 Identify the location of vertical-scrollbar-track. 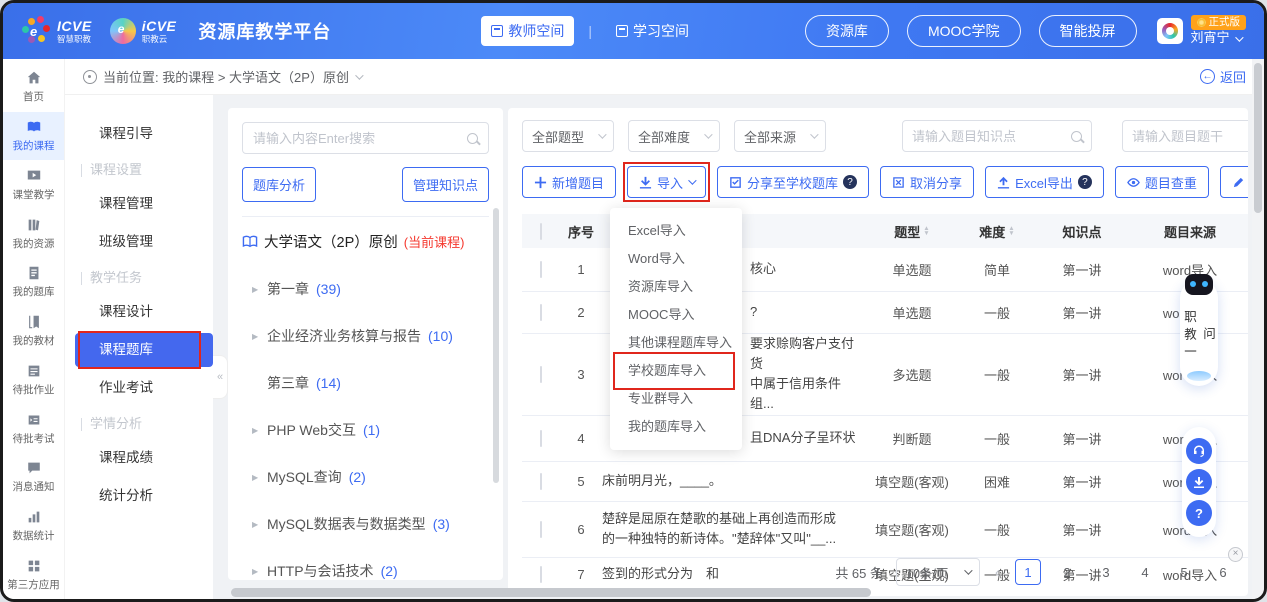
(1258, 329).